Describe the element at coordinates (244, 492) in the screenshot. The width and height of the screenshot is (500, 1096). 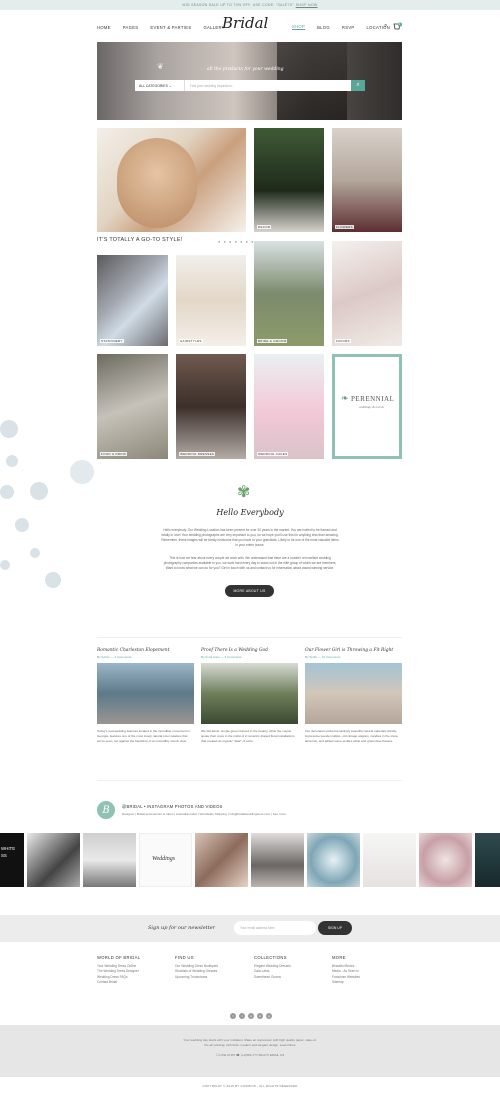
I see `leaf-icon: ✾` at that location.